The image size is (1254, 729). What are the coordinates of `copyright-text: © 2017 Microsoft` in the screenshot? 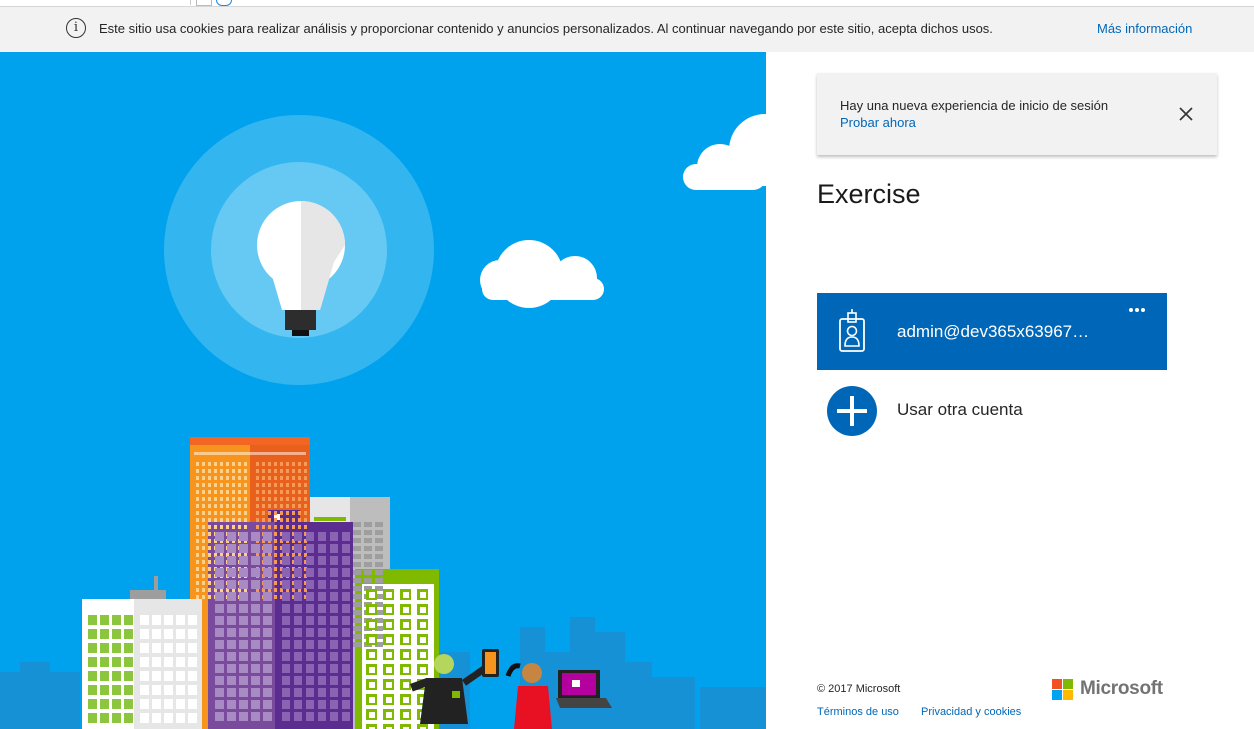 It's located at (859, 689).